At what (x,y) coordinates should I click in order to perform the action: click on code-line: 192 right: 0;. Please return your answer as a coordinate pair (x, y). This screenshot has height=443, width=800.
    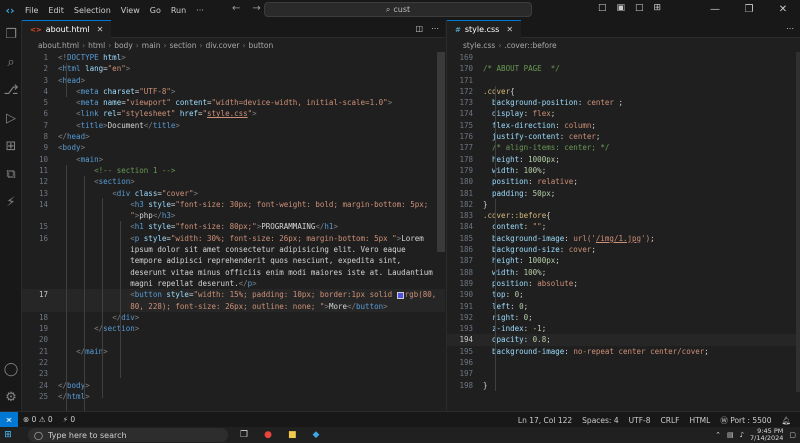
    Looking at the image, I should click on (623, 317).